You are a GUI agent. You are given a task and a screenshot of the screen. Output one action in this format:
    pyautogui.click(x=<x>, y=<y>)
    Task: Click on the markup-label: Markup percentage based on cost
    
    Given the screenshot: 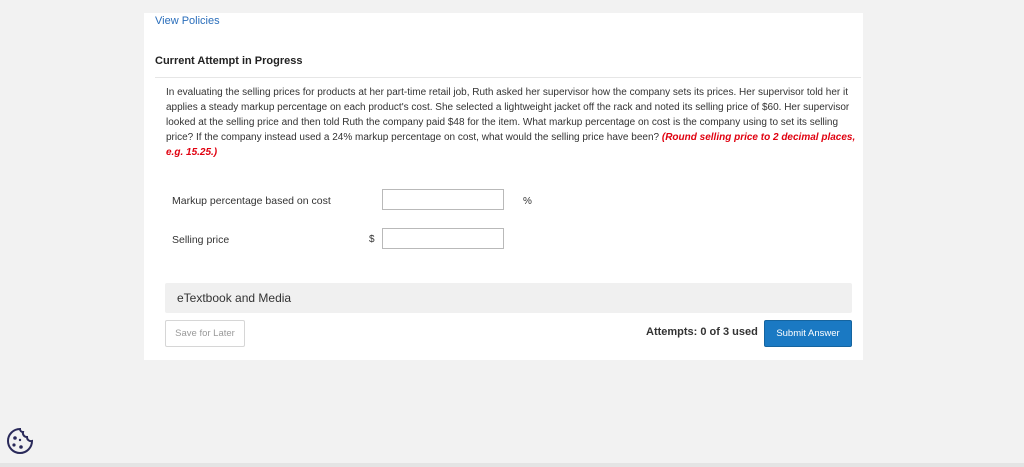 What is the action you would take?
    pyautogui.click(x=251, y=201)
    